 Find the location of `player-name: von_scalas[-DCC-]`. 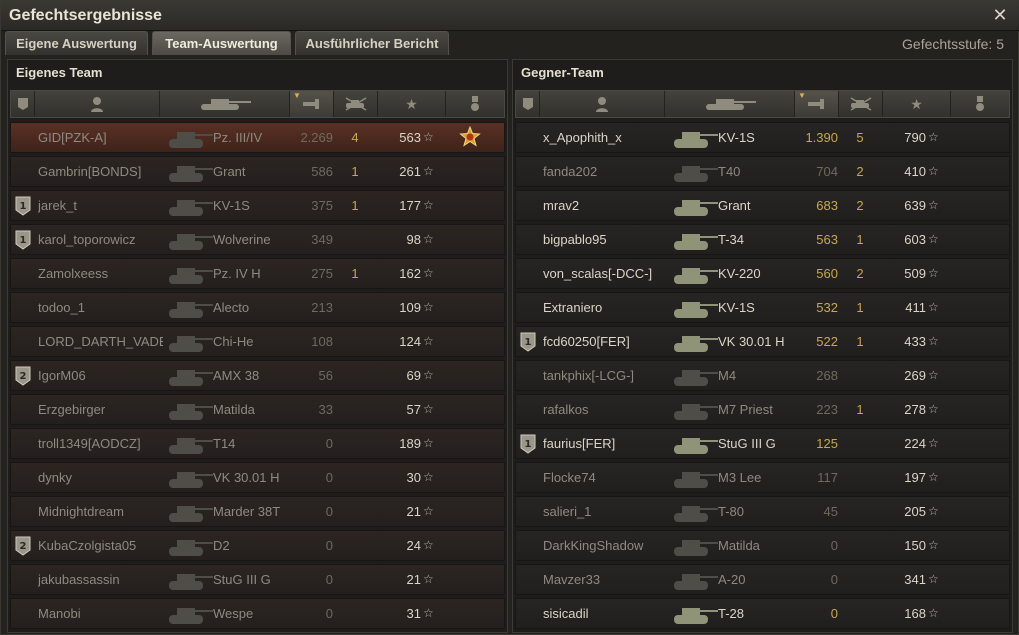

player-name: von_scalas[-DCC-] is located at coordinates (605, 273).